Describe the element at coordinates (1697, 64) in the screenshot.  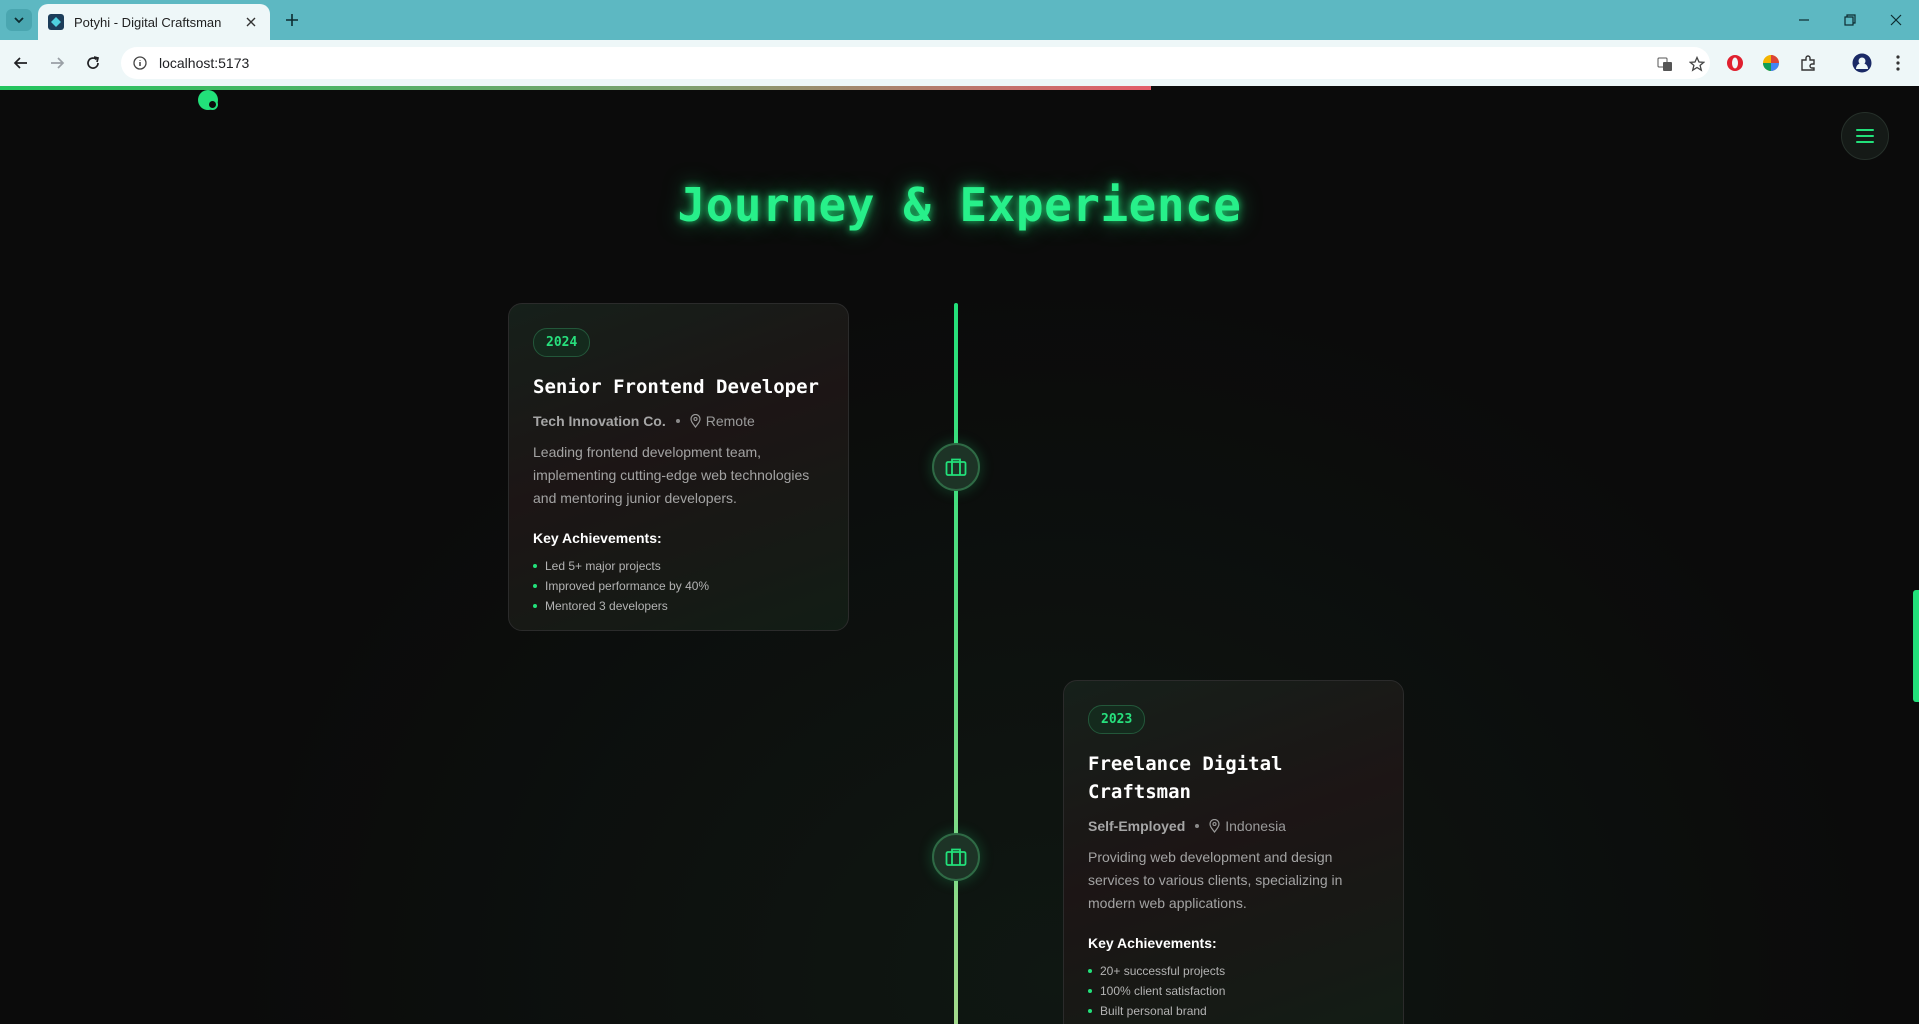
I see `bookmark-star-icon` at that location.